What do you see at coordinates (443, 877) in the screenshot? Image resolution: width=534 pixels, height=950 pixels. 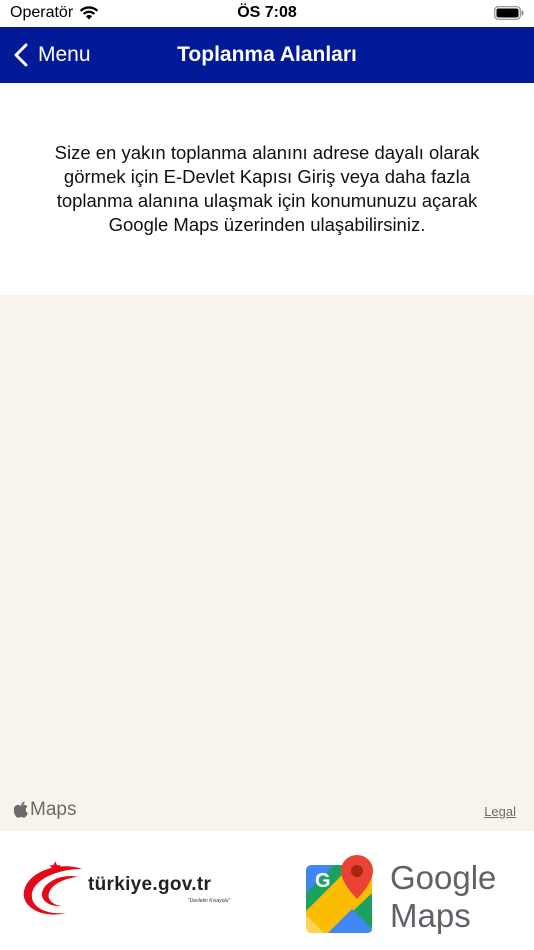 I see `google-maps-wordmark-line1: Google` at bounding box center [443, 877].